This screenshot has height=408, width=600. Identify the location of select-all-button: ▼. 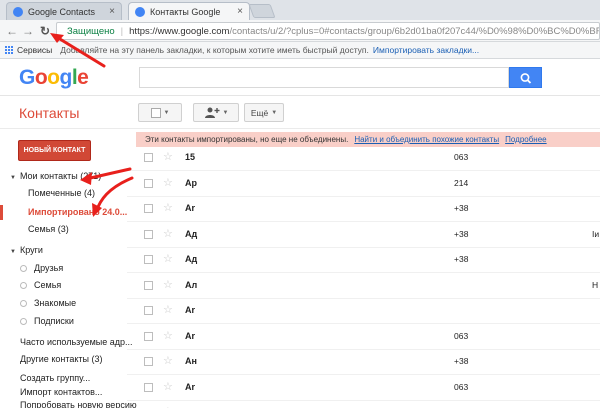
(160, 112).